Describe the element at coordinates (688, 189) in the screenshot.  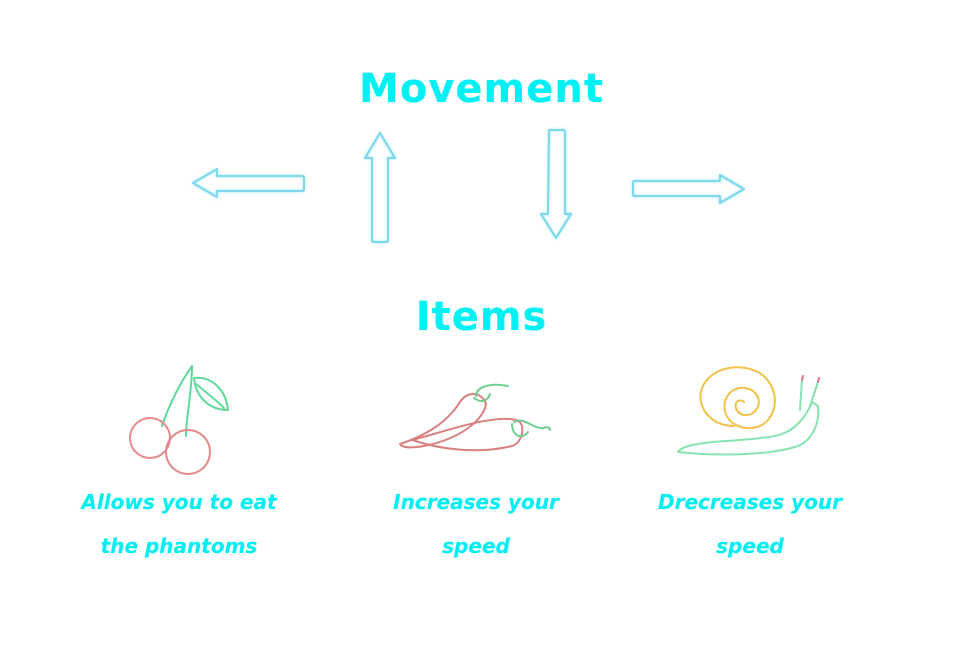
I see `arrow-right-icon` at that location.